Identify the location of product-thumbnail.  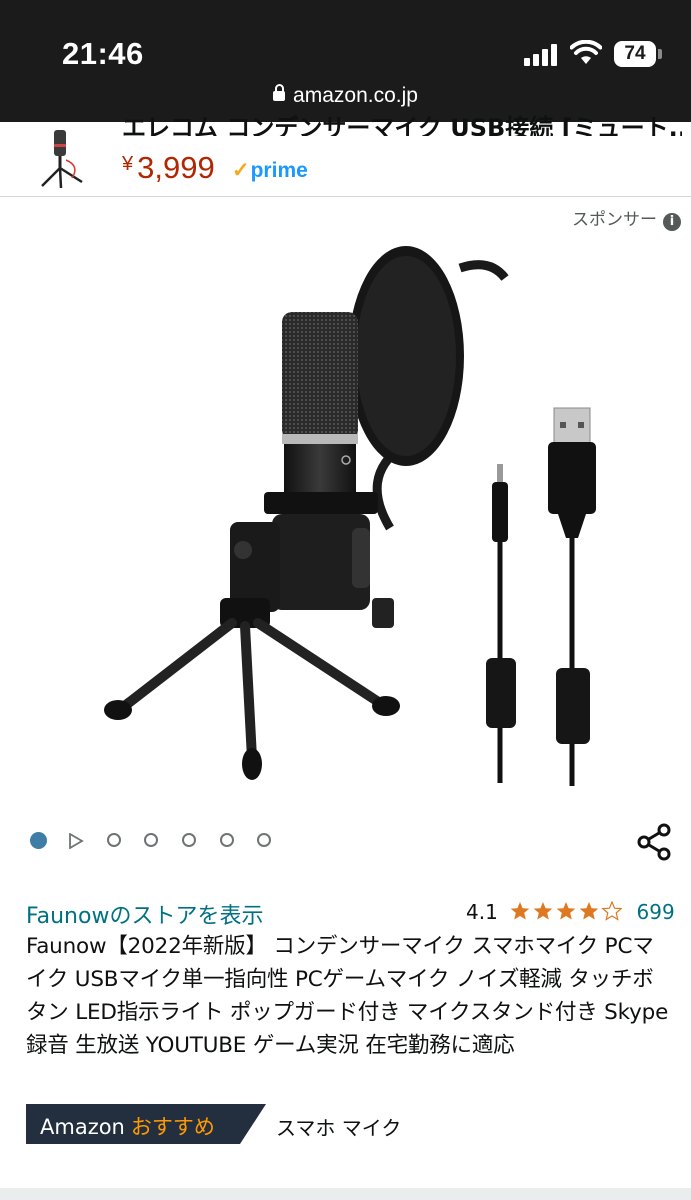
(62, 159).